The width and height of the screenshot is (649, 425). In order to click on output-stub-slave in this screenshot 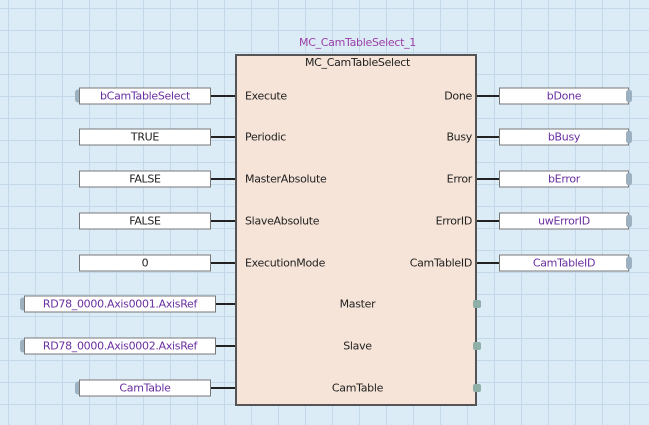, I will do `click(477, 346)`.